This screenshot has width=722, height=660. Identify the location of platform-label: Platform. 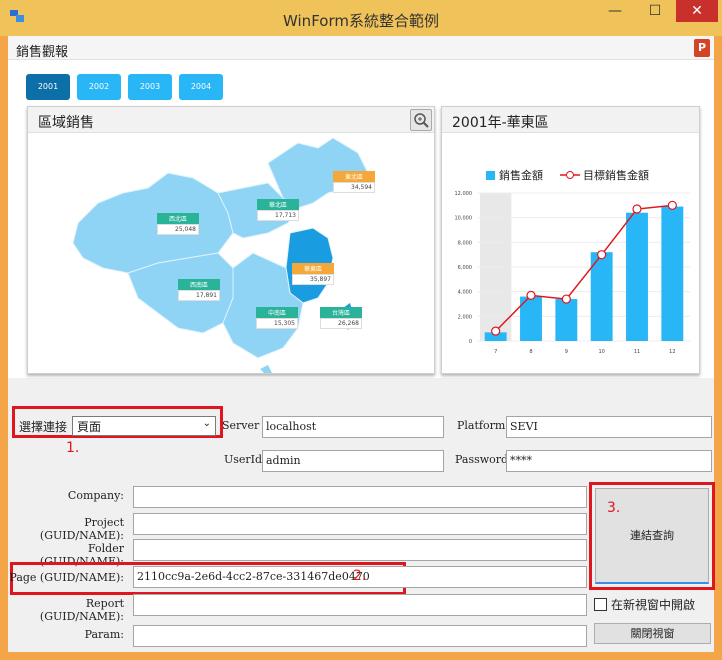
(481, 425).